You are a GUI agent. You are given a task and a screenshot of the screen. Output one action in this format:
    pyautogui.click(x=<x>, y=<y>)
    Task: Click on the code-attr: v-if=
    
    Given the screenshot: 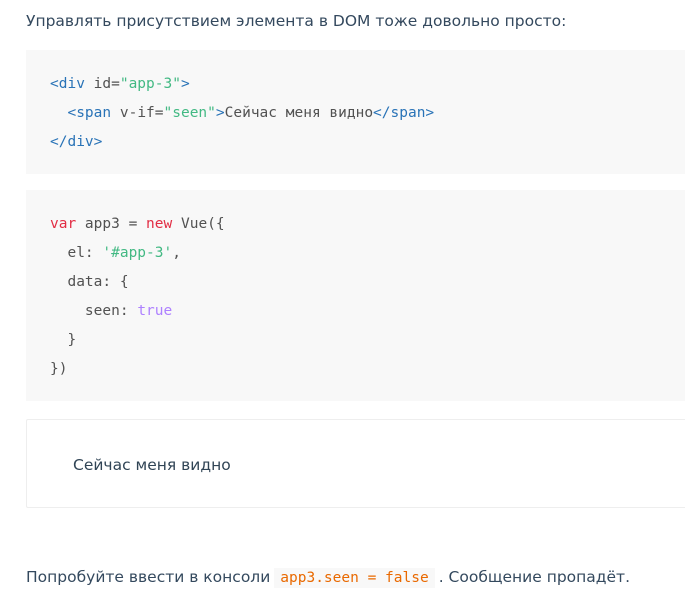 What is the action you would take?
    pyautogui.click(x=137, y=113)
    